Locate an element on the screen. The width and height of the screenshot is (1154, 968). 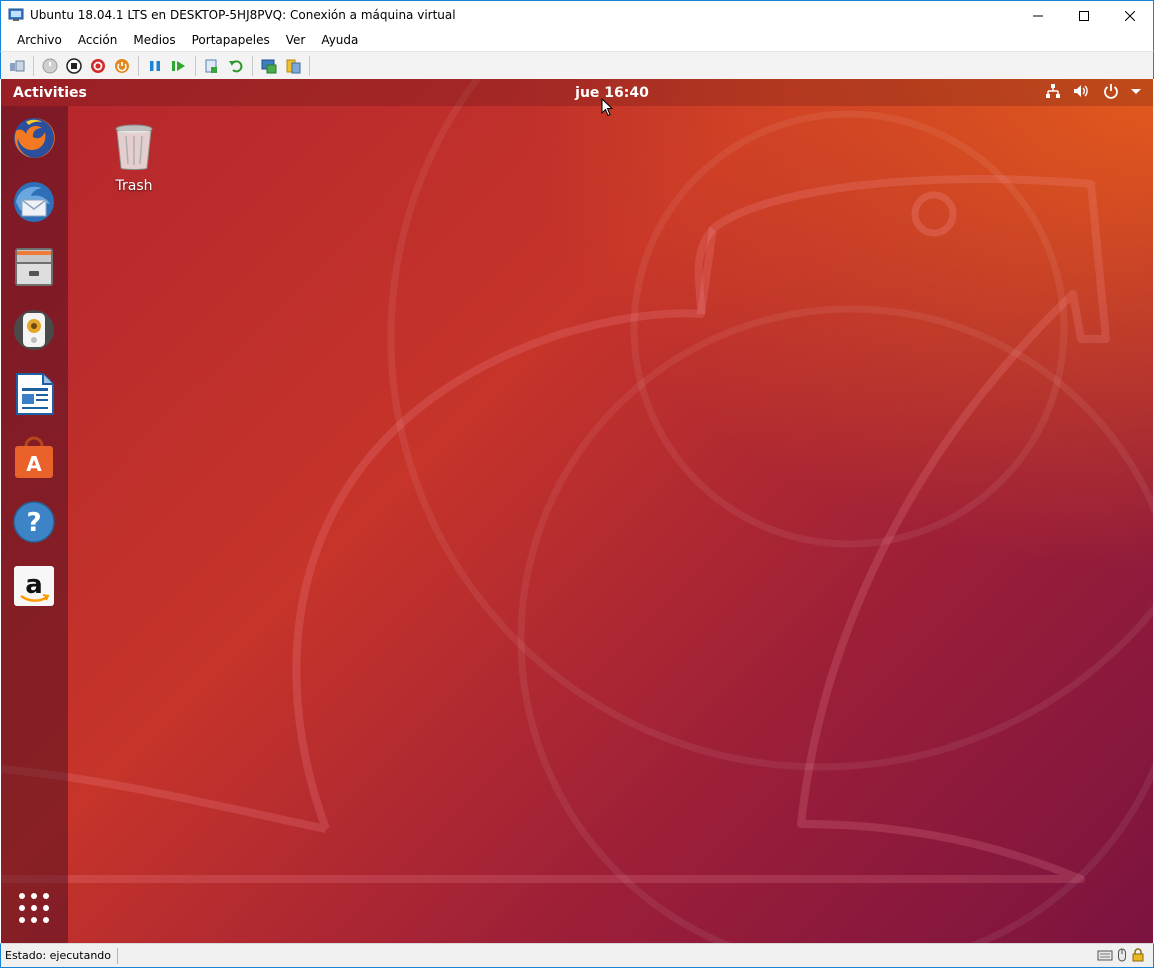
start-icon is located at coordinates (50, 65).